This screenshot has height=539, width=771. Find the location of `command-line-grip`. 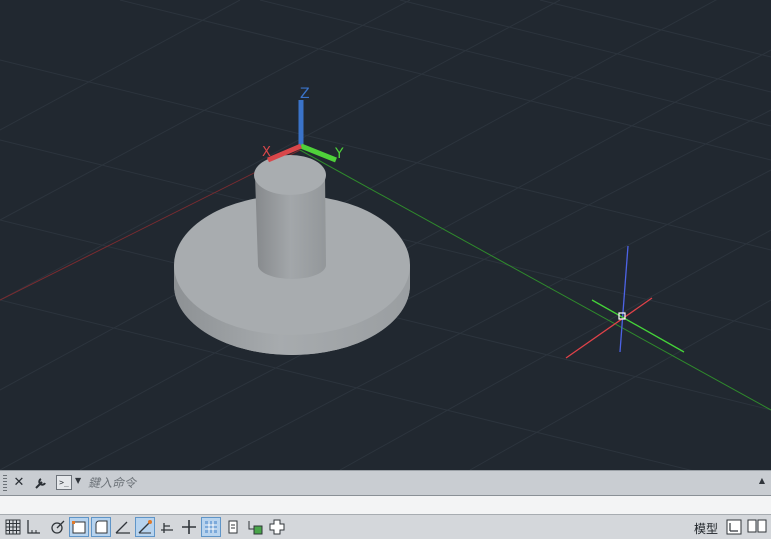

command-line-grip is located at coordinates (5, 483).